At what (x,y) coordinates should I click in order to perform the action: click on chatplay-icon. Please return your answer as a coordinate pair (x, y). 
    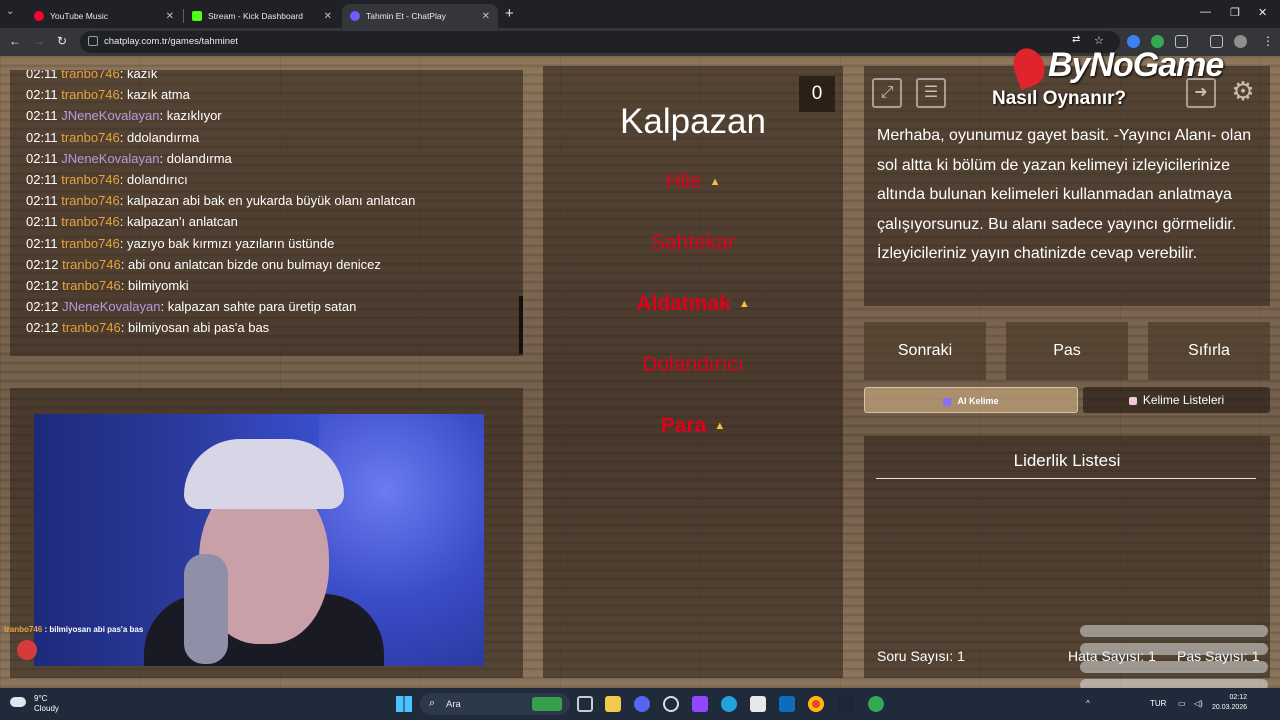
    Looking at the image, I should click on (355, 16).